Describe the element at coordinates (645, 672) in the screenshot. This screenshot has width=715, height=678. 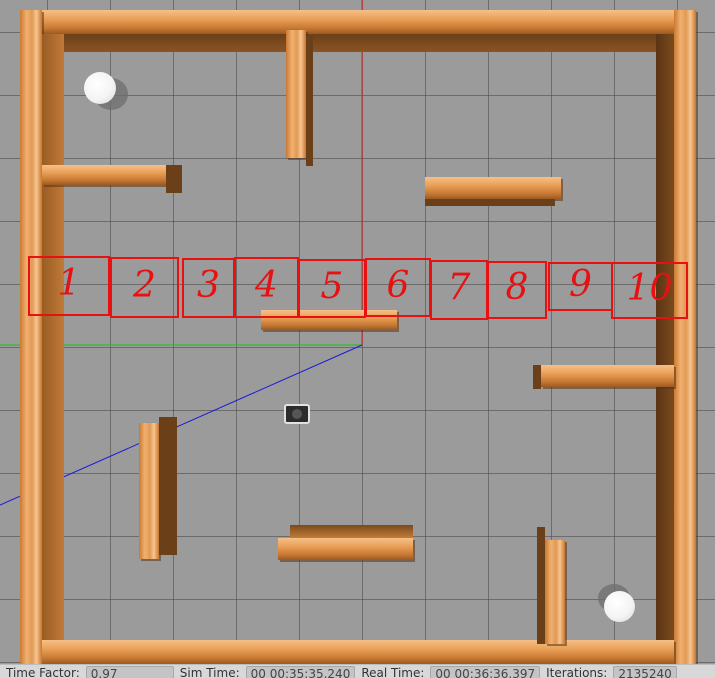
I see `iterations-value: 2135240` at that location.